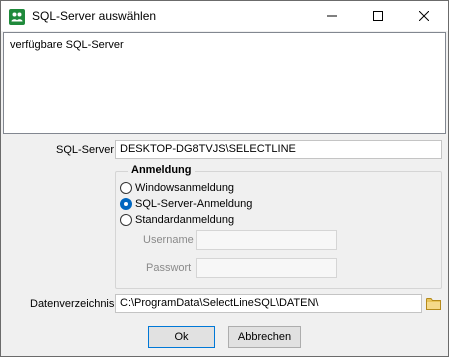  I want to click on maximize-button, so click(378, 16).